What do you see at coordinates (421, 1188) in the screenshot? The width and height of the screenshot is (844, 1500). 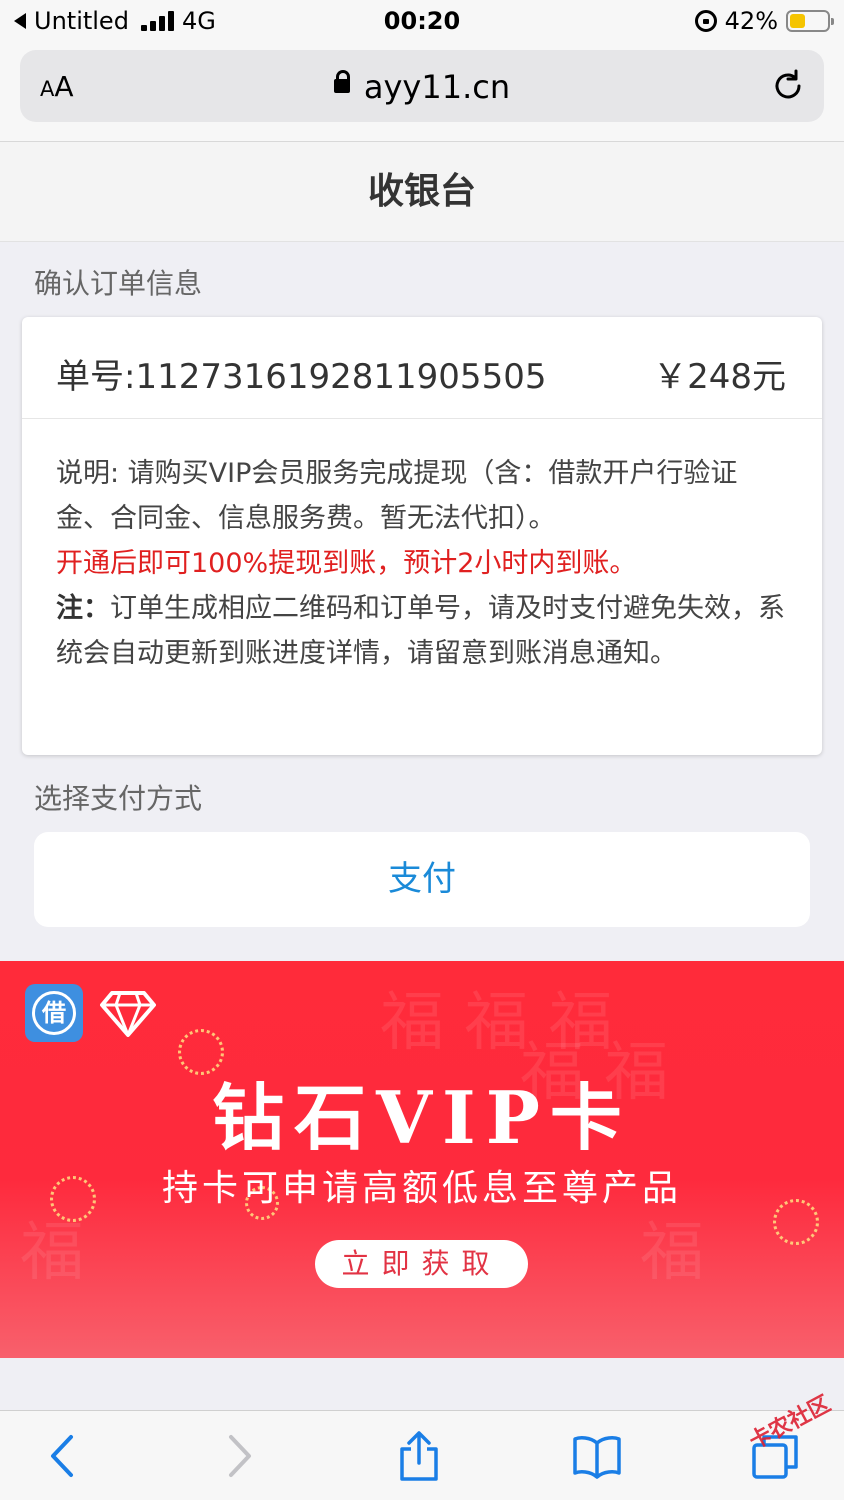 I see `banner-subtitle: 持卡可申请高额低息至尊产品` at bounding box center [421, 1188].